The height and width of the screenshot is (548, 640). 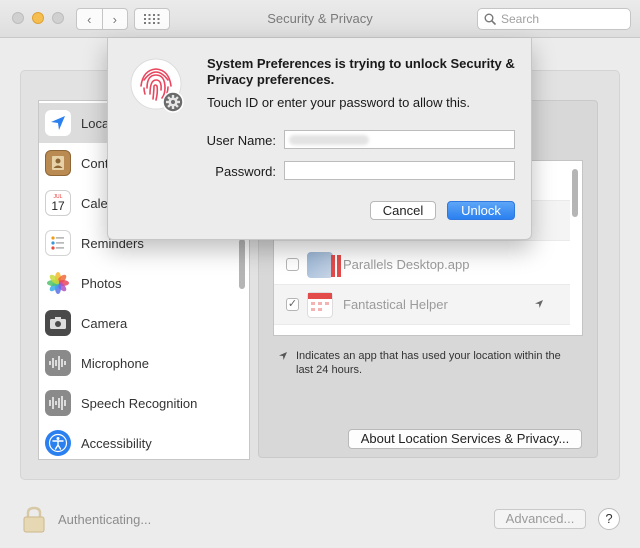 What do you see at coordinates (395, 304) in the screenshot?
I see `app-name: Fantastical Helper` at bounding box center [395, 304].